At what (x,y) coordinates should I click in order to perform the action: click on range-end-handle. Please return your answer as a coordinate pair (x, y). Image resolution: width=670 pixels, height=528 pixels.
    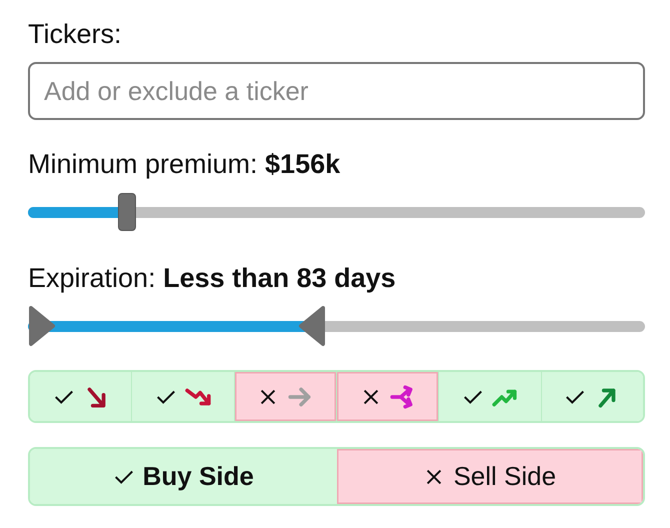
    Looking at the image, I should click on (312, 325).